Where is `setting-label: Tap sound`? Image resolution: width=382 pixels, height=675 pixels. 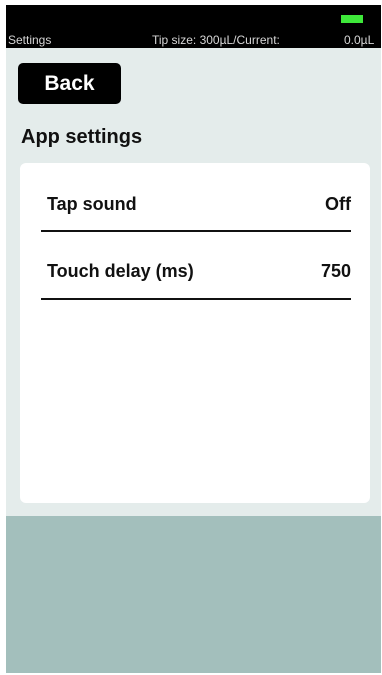
setting-label: Tap sound is located at coordinates (92, 204).